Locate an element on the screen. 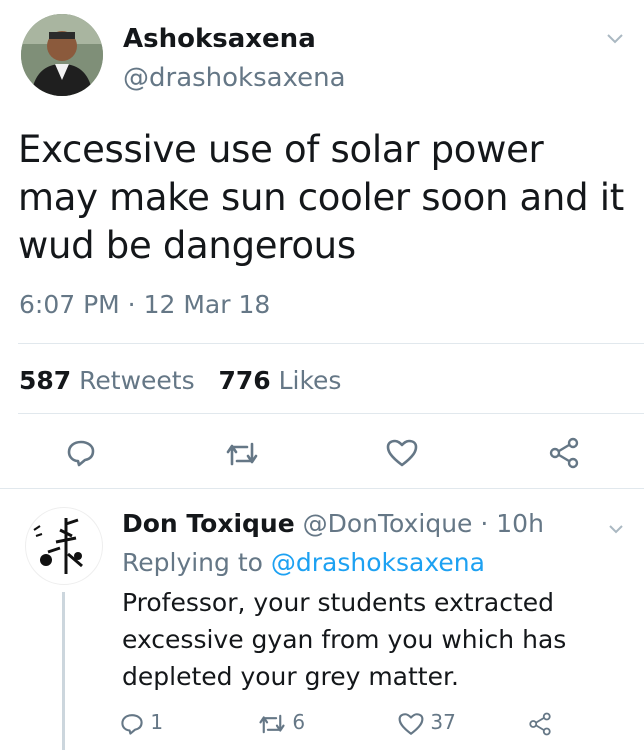  reply-reply-action: 1 is located at coordinates (141, 723).